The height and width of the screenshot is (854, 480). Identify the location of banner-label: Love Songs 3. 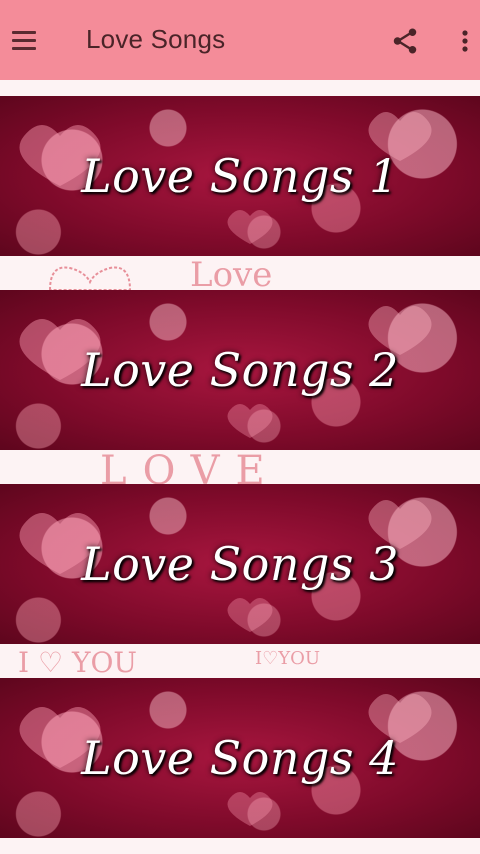
(240, 564).